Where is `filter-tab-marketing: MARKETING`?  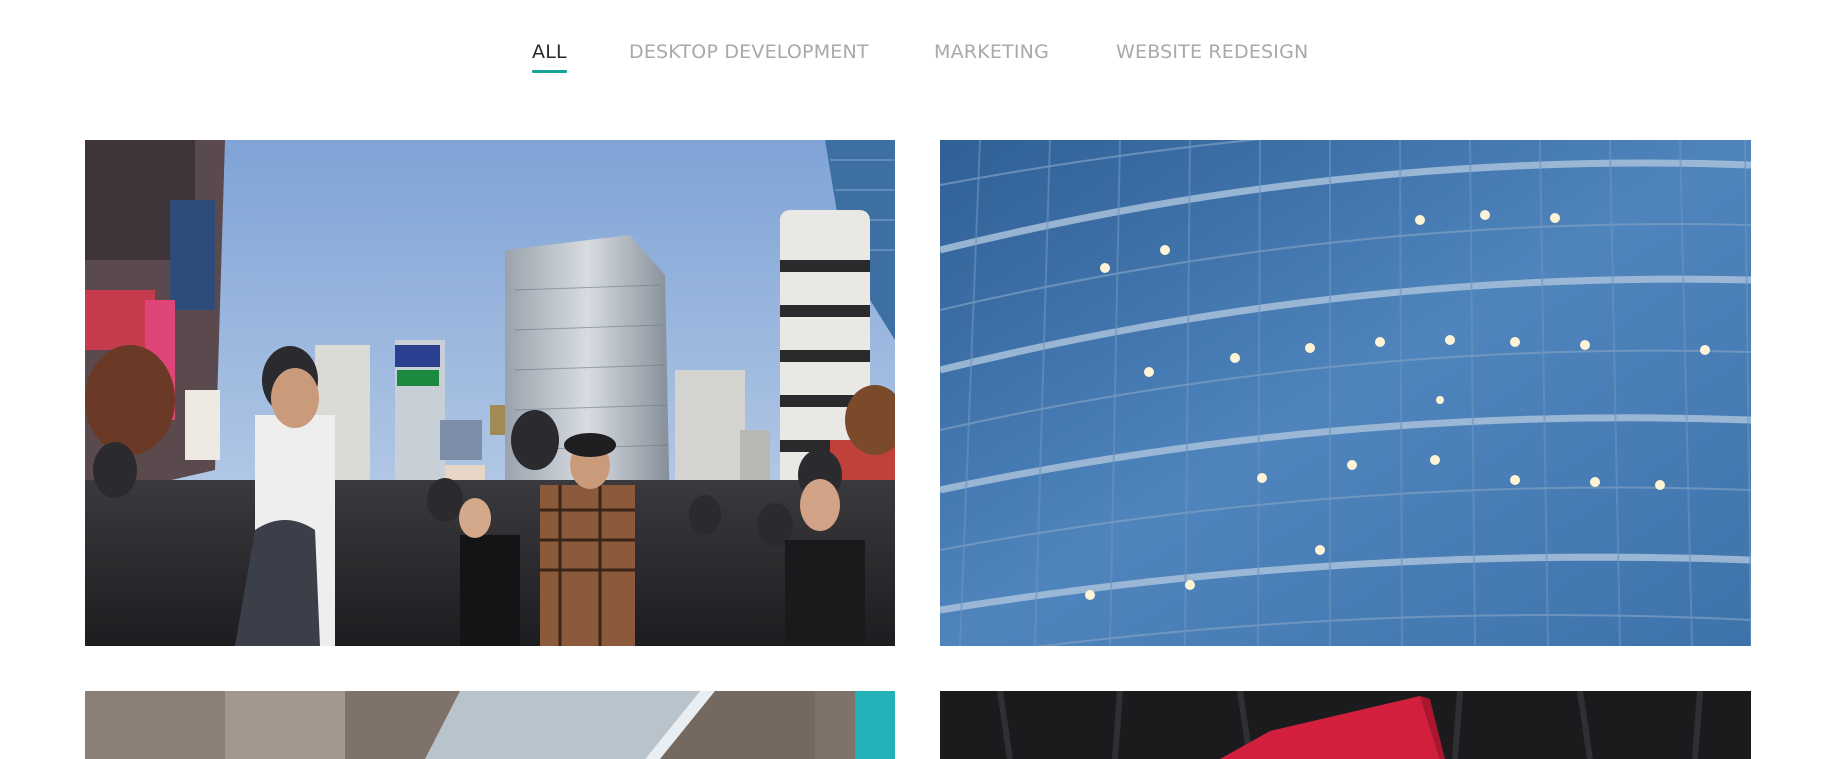 filter-tab-marketing: MARKETING is located at coordinates (991, 56).